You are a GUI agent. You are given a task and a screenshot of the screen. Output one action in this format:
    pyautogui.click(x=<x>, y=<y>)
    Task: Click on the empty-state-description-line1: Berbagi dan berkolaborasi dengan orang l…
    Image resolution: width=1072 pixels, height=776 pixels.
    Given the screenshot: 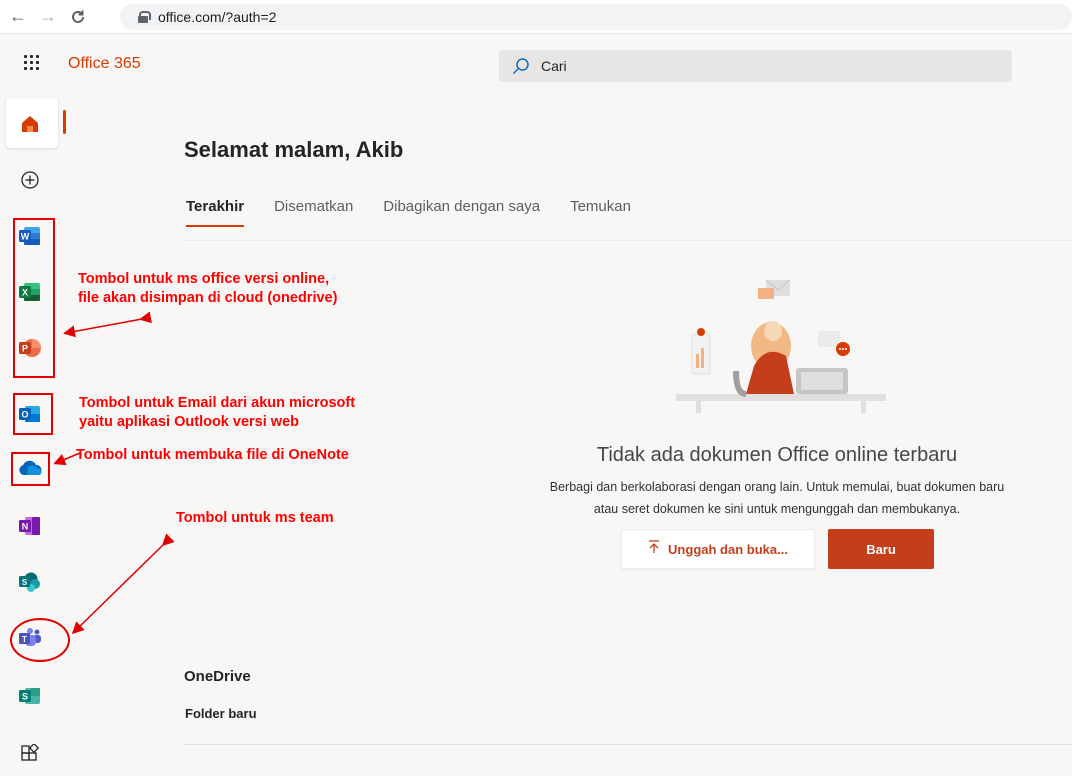 What is the action you would take?
    pyautogui.click(x=777, y=487)
    